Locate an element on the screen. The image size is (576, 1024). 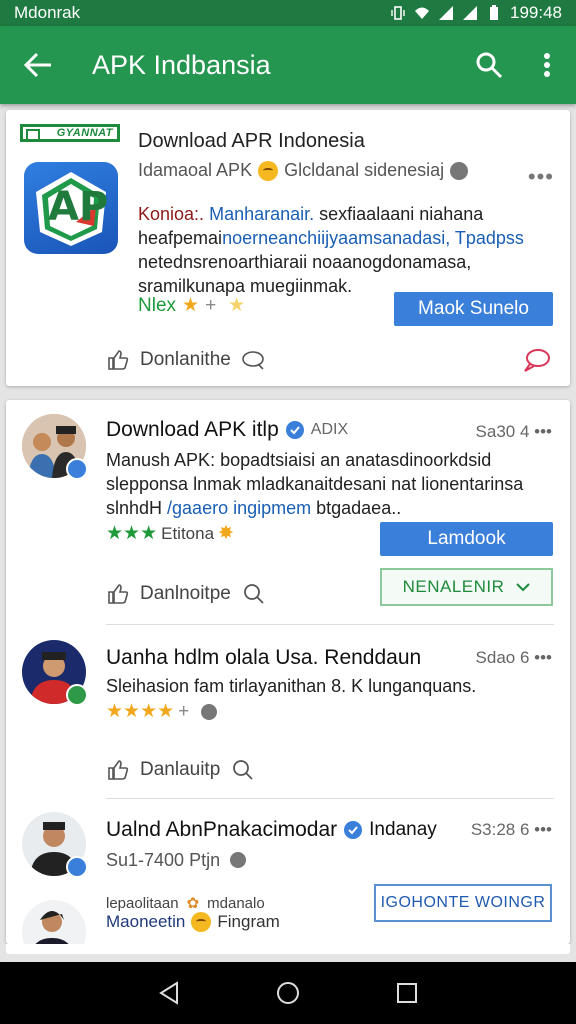
verified-icon is located at coordinates (294, 430).